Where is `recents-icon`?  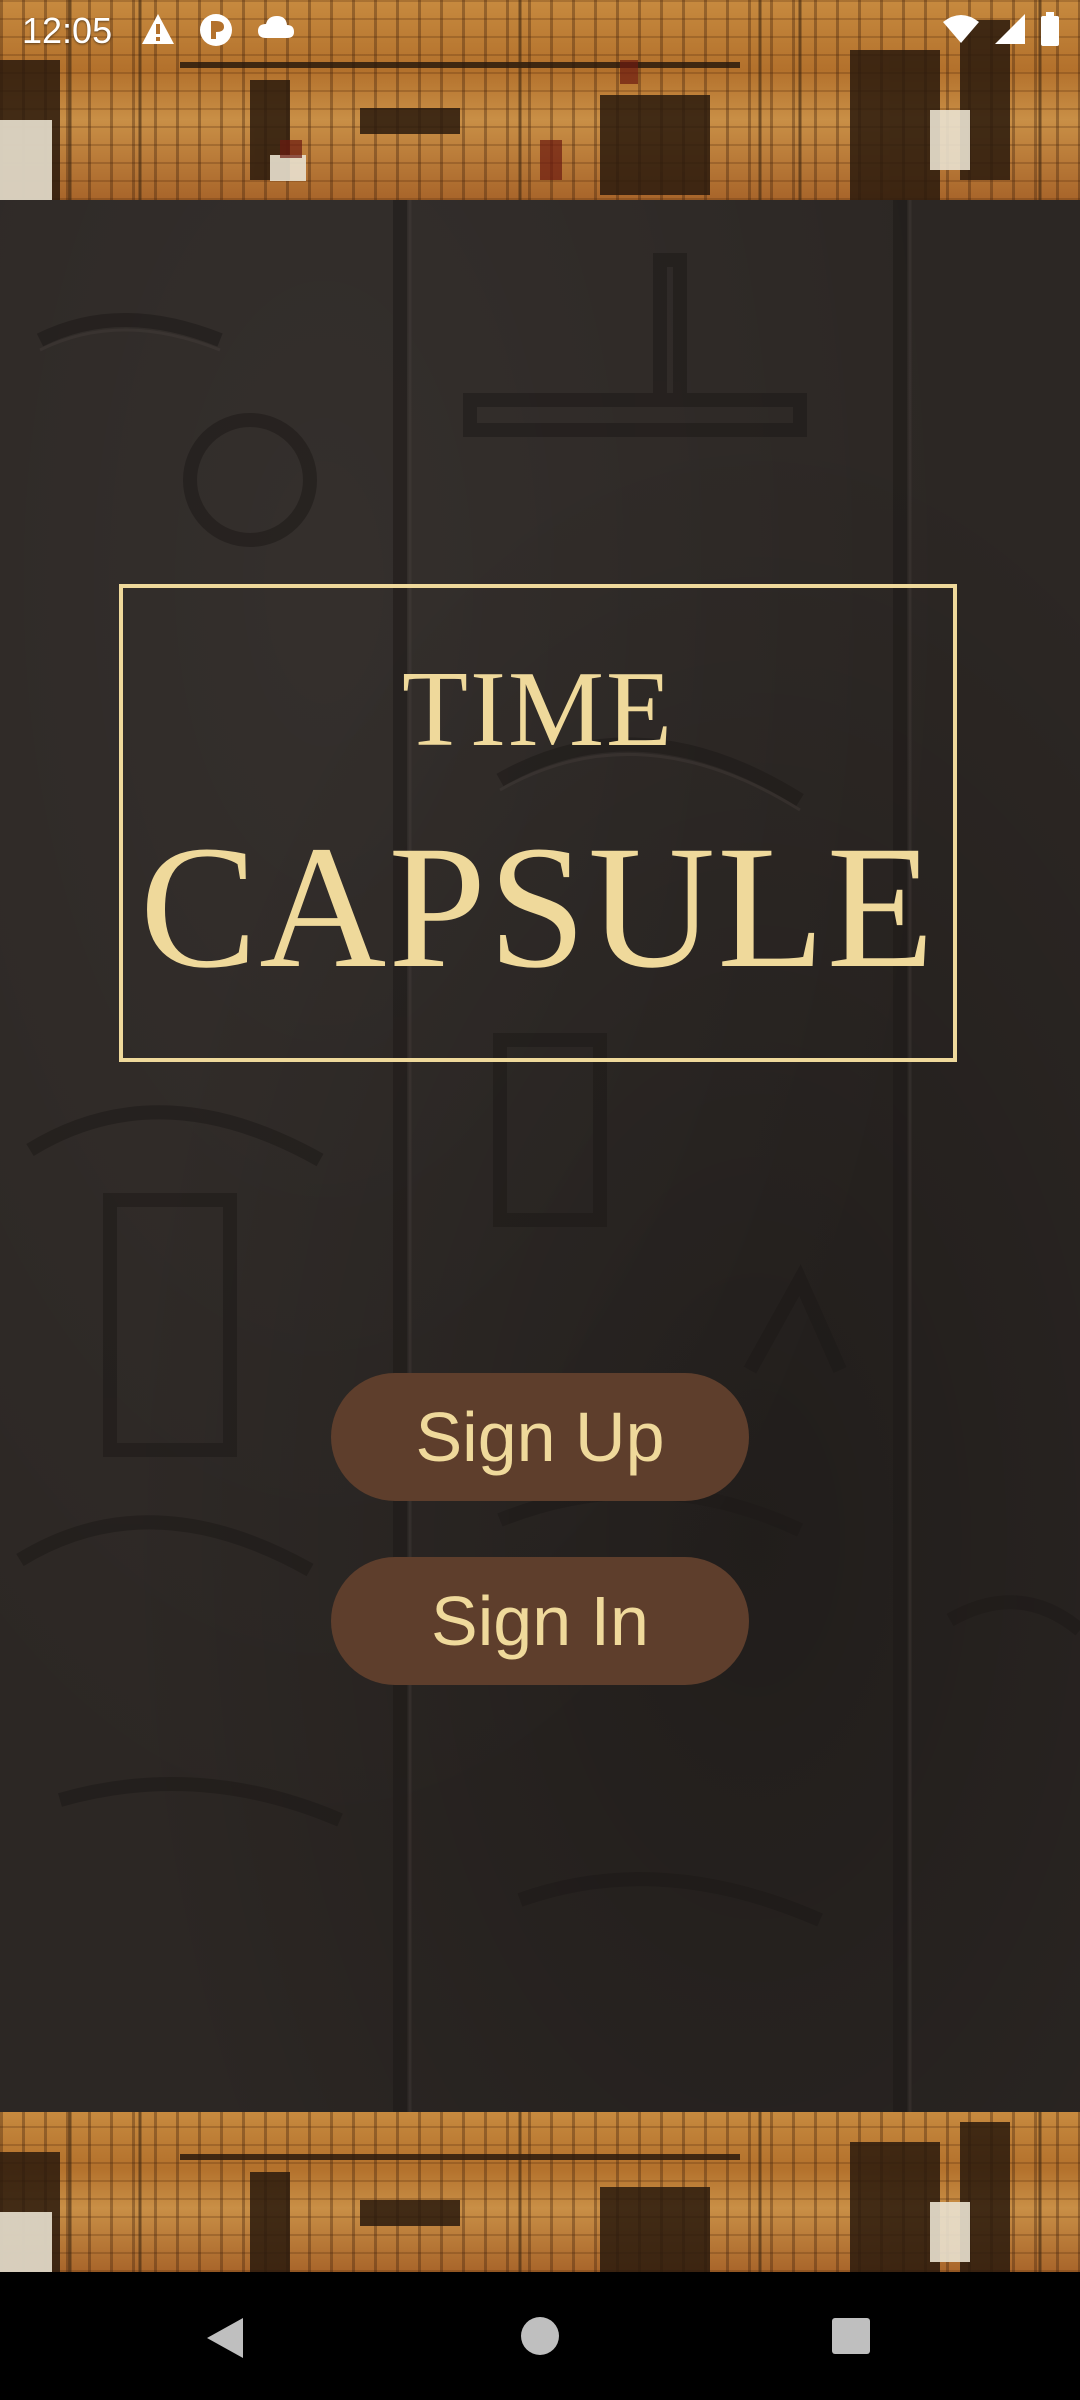
recents-icon is located at coordinates (851, 2336).